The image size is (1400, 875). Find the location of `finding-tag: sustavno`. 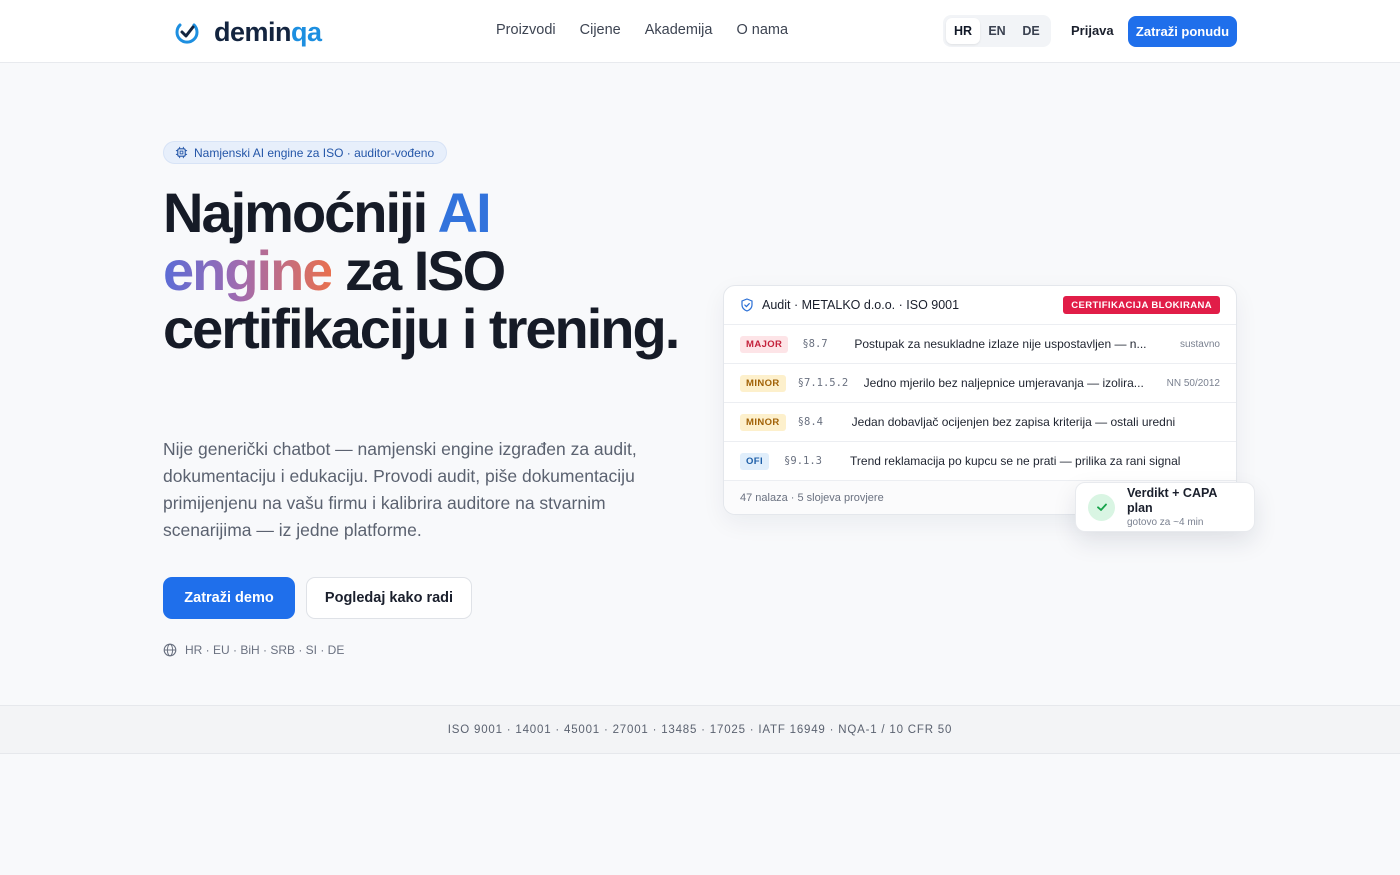

finding-tag: sustavno is located at coordinates (1199, 344).